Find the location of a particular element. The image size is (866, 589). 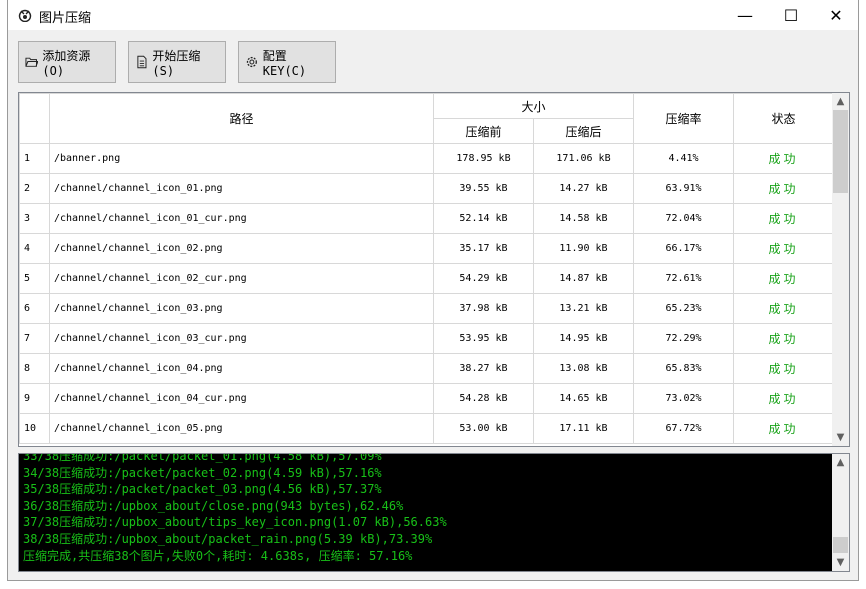

row-index: 4 is located at coordinates (34, 248).